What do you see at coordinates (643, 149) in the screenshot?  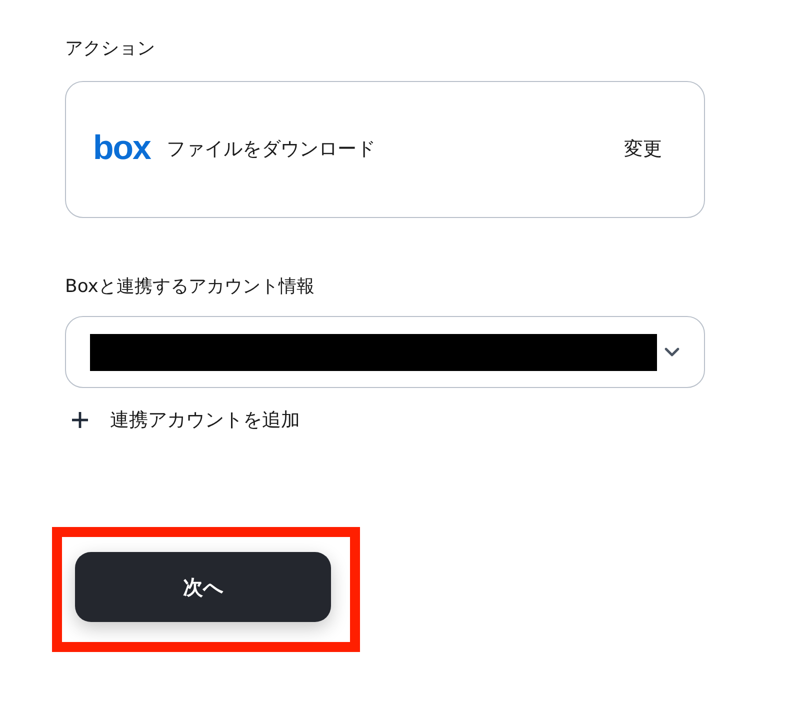 I see `change-link: 変更` at bounding box center [643, 149].